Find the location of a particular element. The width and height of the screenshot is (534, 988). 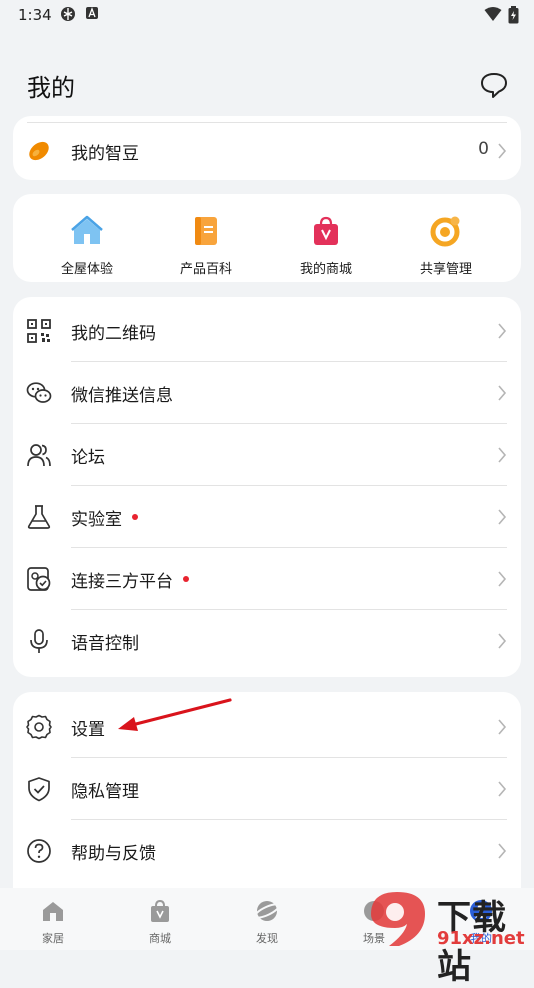

status-bar: 1:34 is located at coordinates (267, 15).